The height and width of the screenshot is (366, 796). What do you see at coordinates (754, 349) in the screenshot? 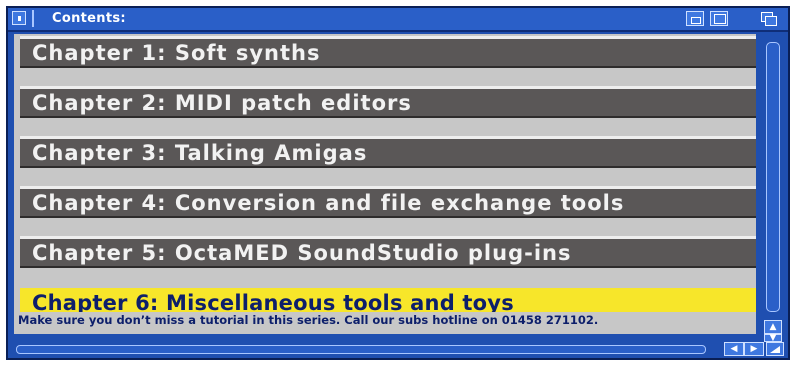
I see `arrow-right-icon: ▶` at bounding box center [754, 349].